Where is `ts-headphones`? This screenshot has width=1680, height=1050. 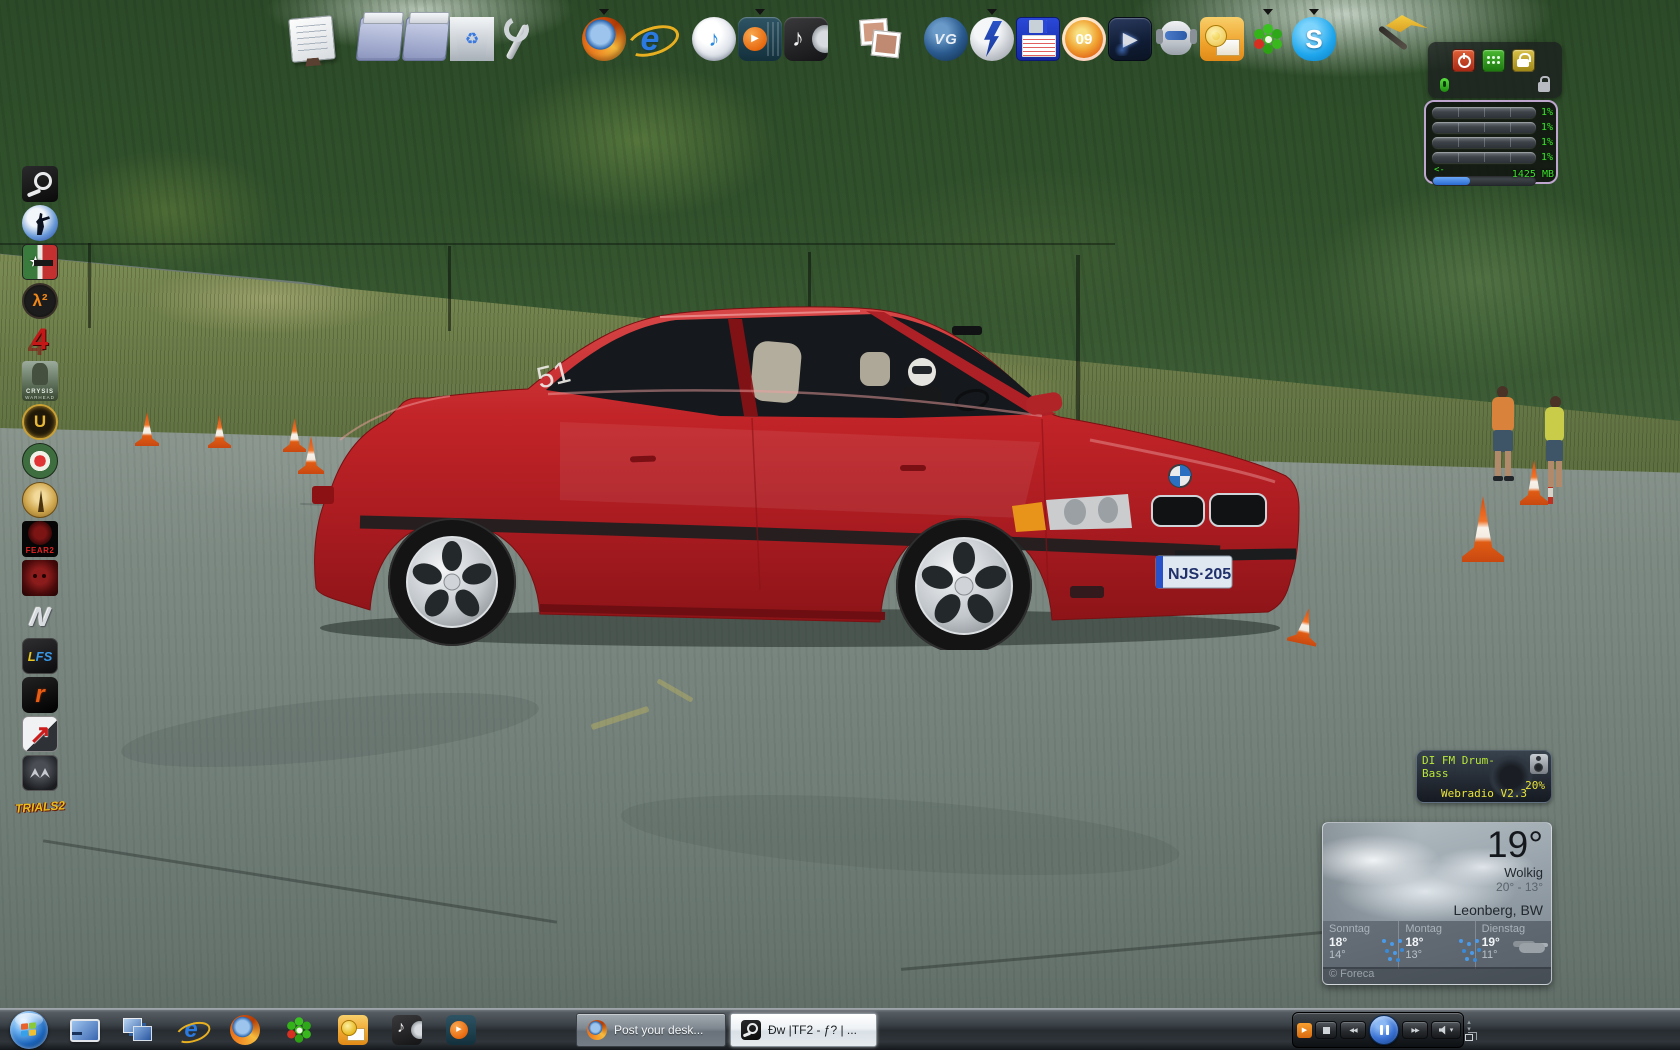 ts-headphones is located at coordinates (1159, 36).